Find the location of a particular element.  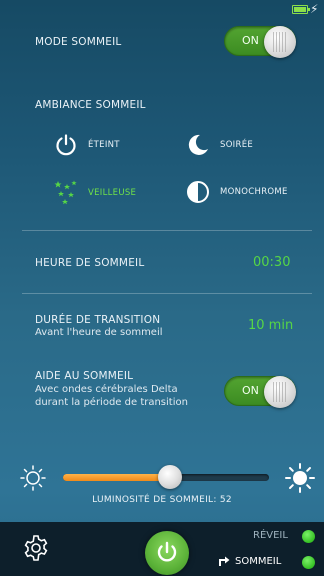

reveil-status-dot is located at coordinates (308, 536).